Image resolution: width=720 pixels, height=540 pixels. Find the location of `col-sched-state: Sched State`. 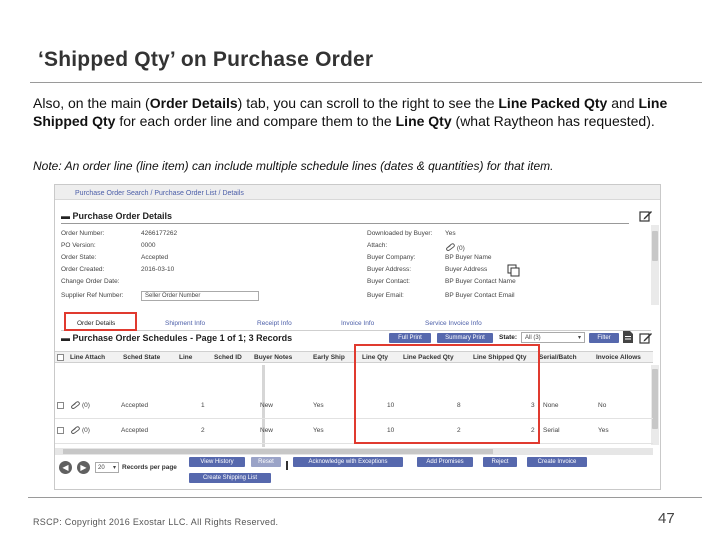

col-sched-state: Sched State is located at coordinates (141, 357).